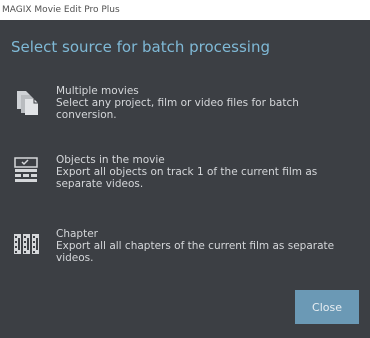 The width and height of the screenshot is (370, 338). Describe the element at coordinates (97, 91) in the screenshot. I see `option-title: Multiple movies` at that location.